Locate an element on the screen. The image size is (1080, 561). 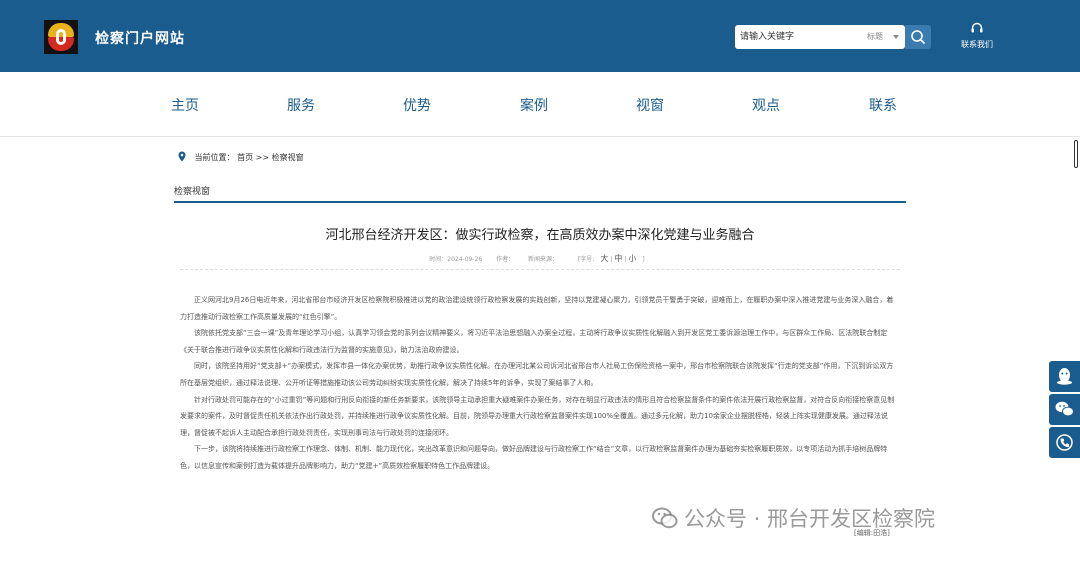
nav-item-window: 视窗 is located at coordinates (650, 105).